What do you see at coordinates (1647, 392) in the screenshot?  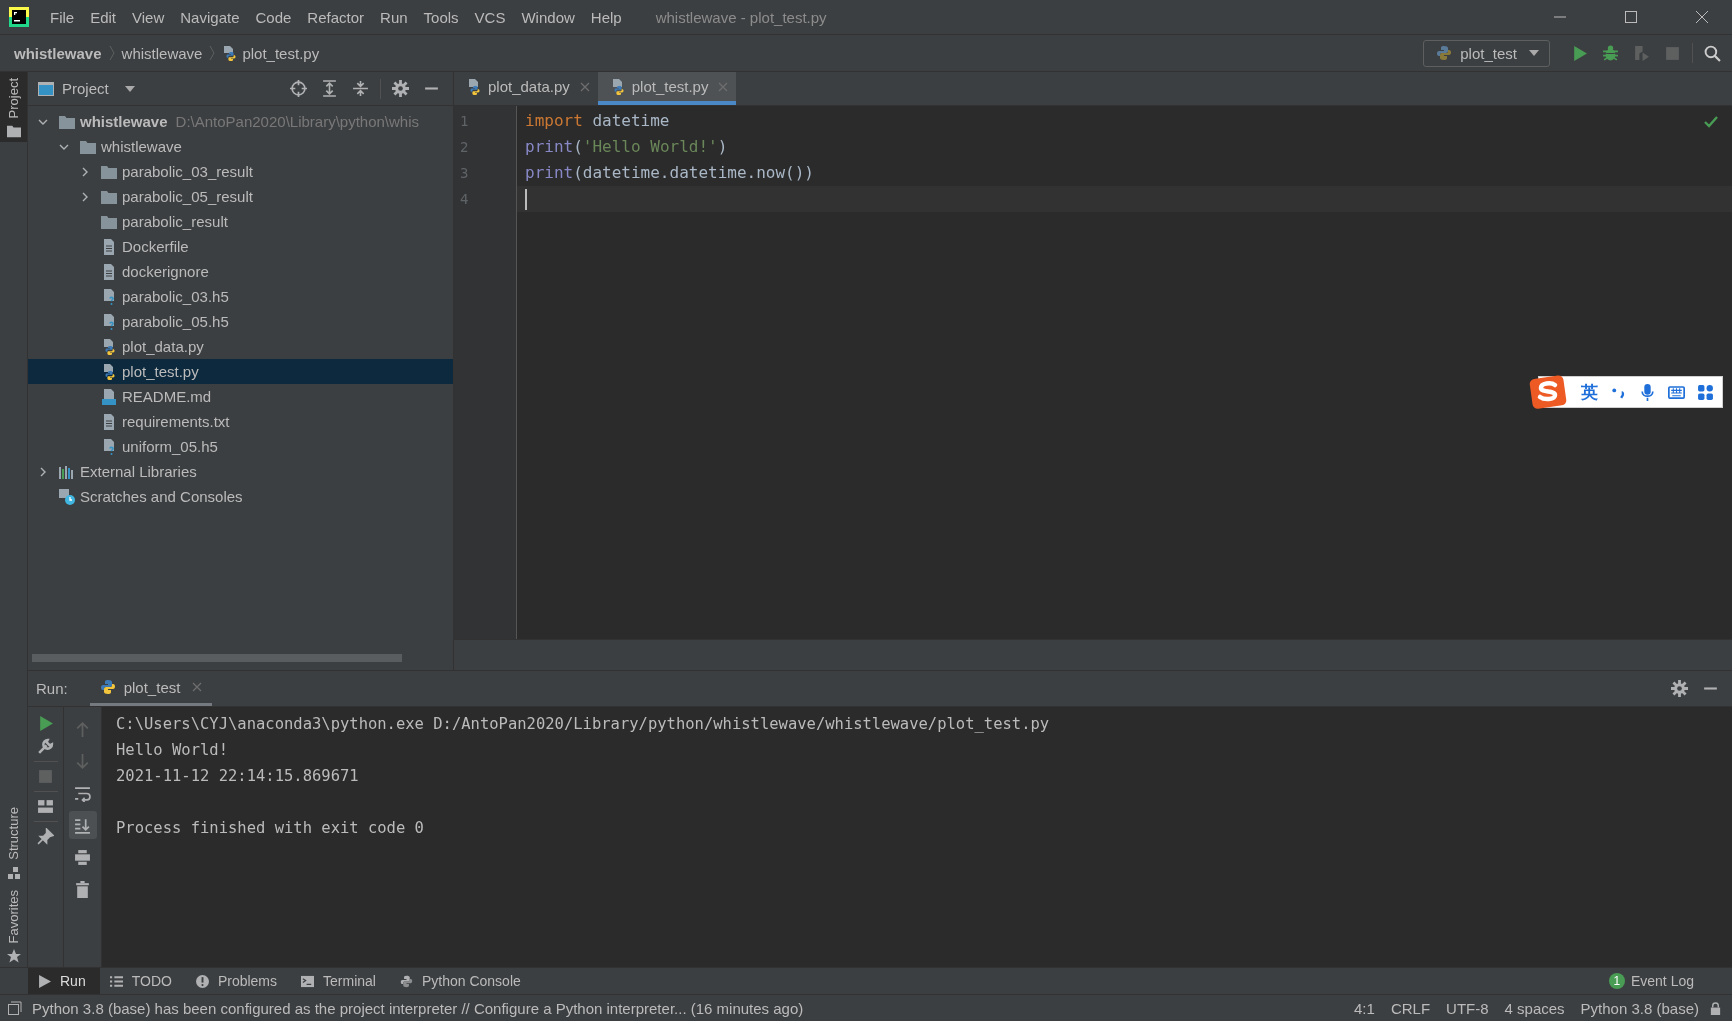 I see `microphone-icon` at bounding box center [1647, 392].